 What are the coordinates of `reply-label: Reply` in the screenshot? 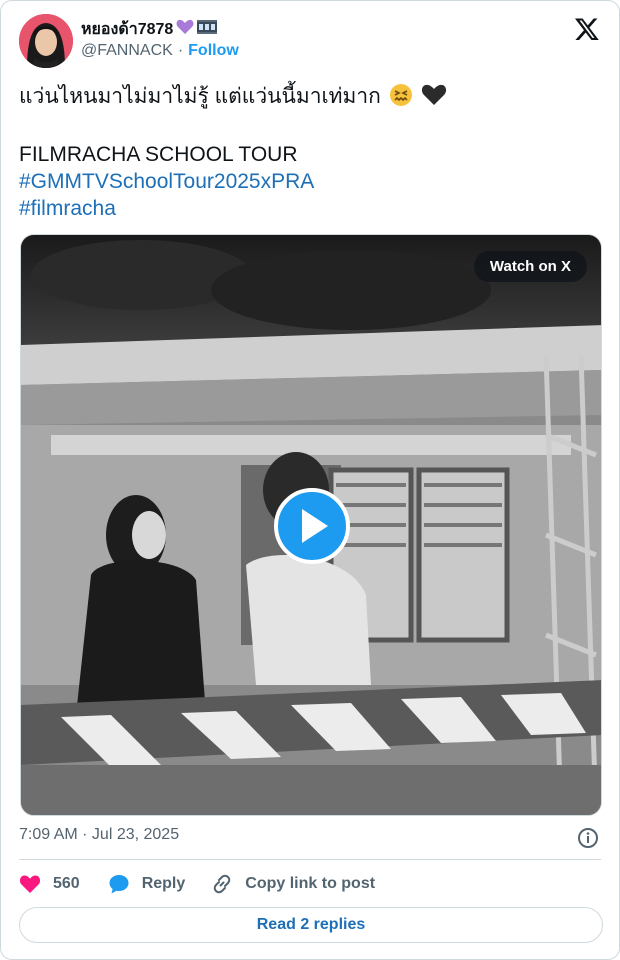 It's located at (163, 883).